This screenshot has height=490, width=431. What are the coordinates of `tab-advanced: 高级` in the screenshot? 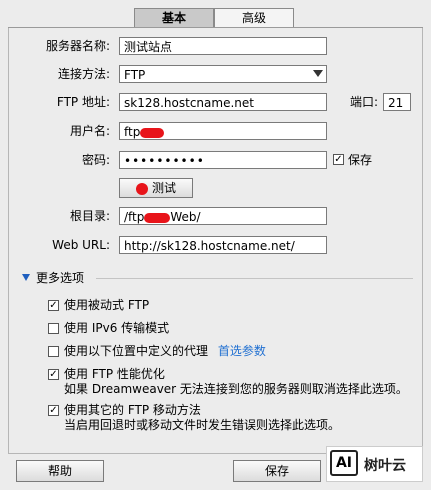 It's located at (254, 18).